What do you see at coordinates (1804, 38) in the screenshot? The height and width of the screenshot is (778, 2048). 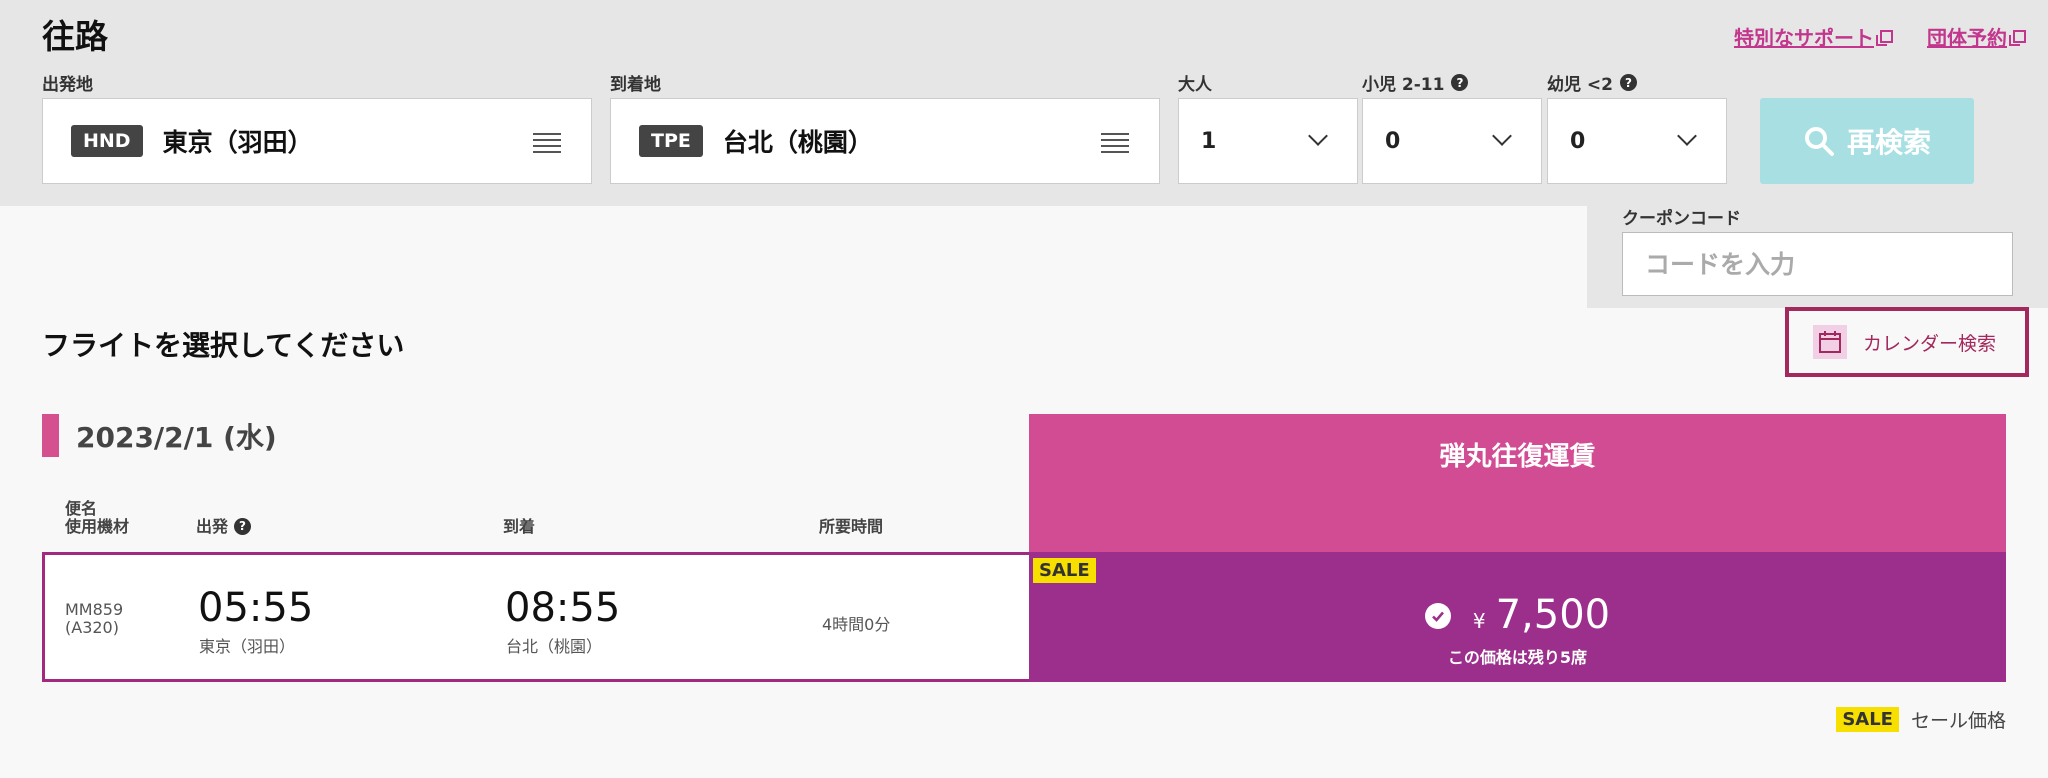 I see `special-support-label: 特別なサポート` at bounding box center [1804, 38].